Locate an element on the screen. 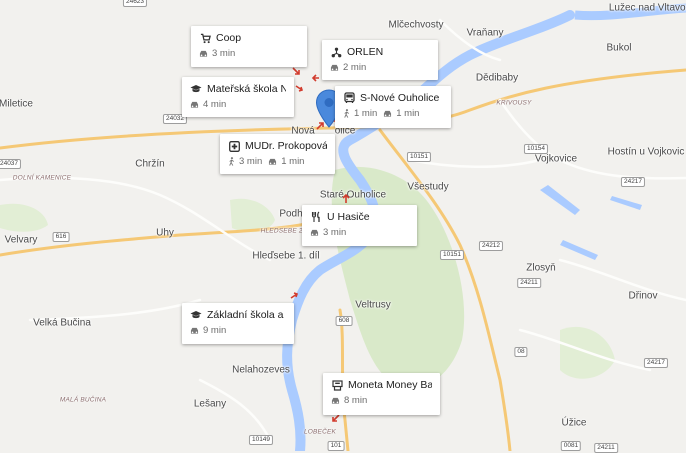 This screenshot has height=453, width=686. poi-name: U Hasiče is located at coordinates (348, 217).